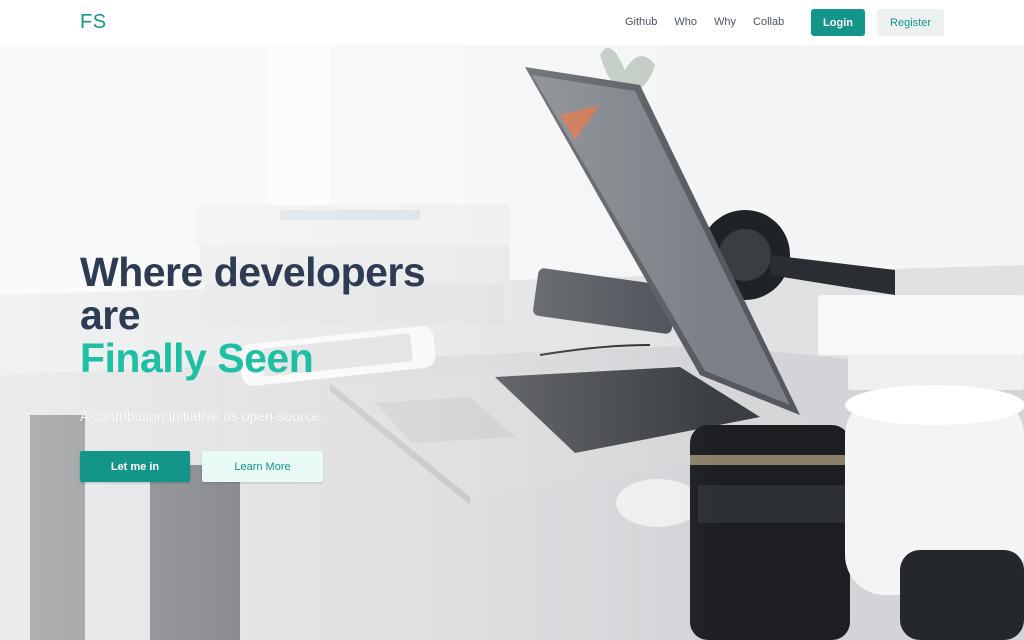 The height and width of the screenshot is (640, 1024). Describe the element at coordinates (713, 22) in the screenshot. I see `nav-links: Github Who Why Collab` at that location.